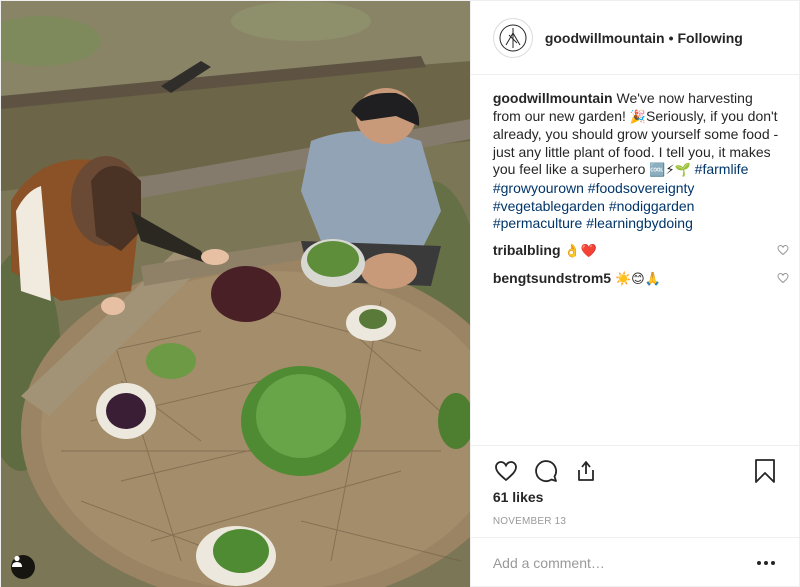  I want to click on hashtag-link: #farmlife, so click(722, 169).